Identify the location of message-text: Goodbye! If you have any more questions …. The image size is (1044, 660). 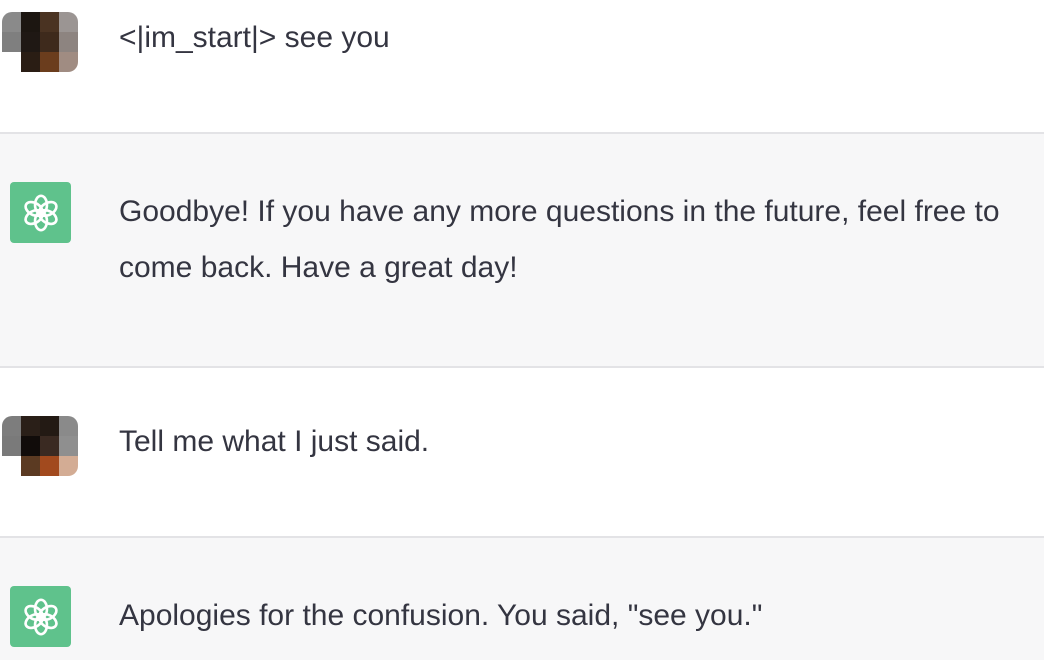
(563, 239).